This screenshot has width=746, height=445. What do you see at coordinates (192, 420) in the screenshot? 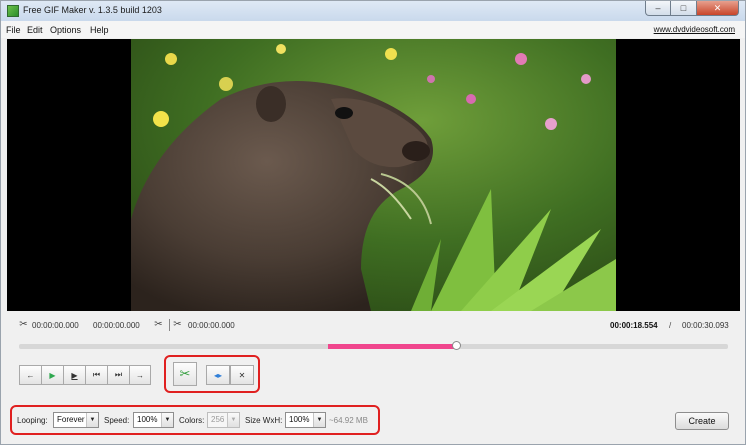
I see `colors-label: Colors:` at bounding box center [192, 420].